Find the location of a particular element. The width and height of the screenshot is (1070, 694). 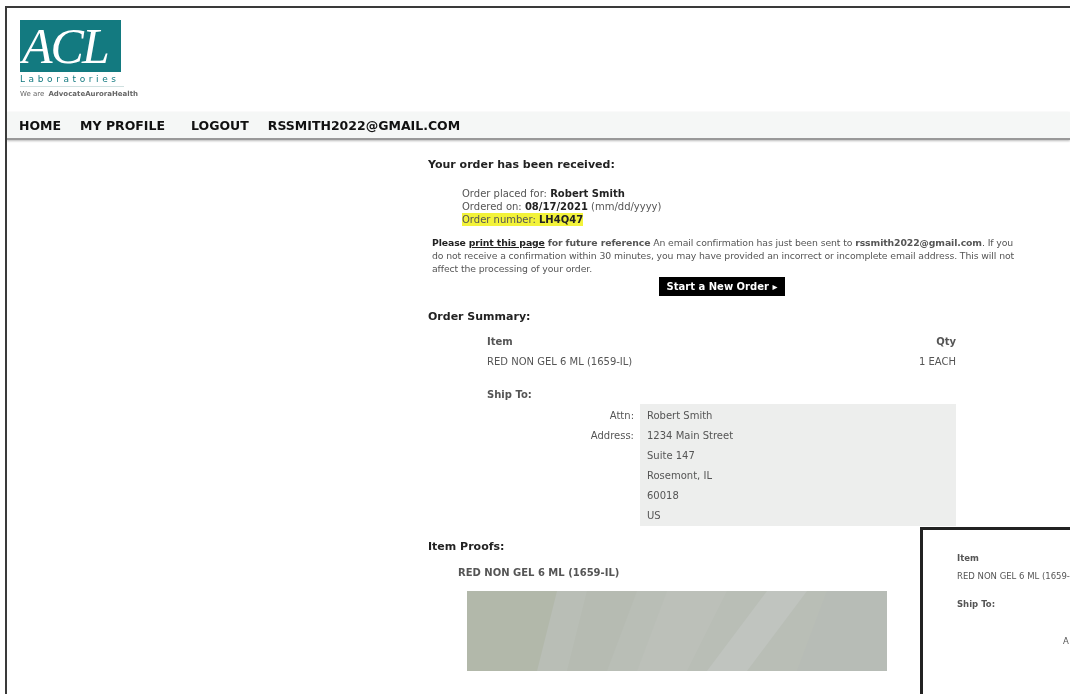

column-header: Qty is located at coordinates (946, 341).